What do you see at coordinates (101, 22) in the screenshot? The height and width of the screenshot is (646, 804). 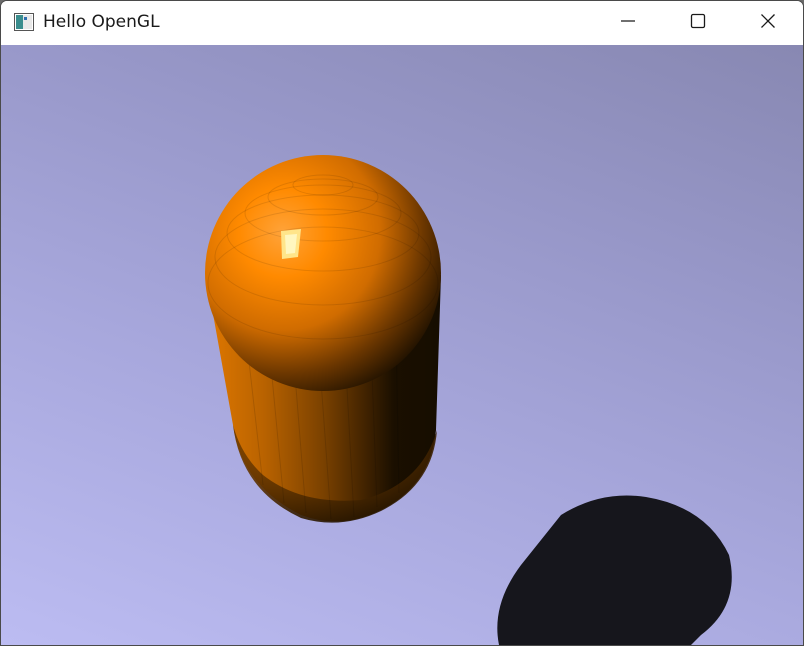 I see `window-title: Hello OpenGL` at bounding box center [101, 22].